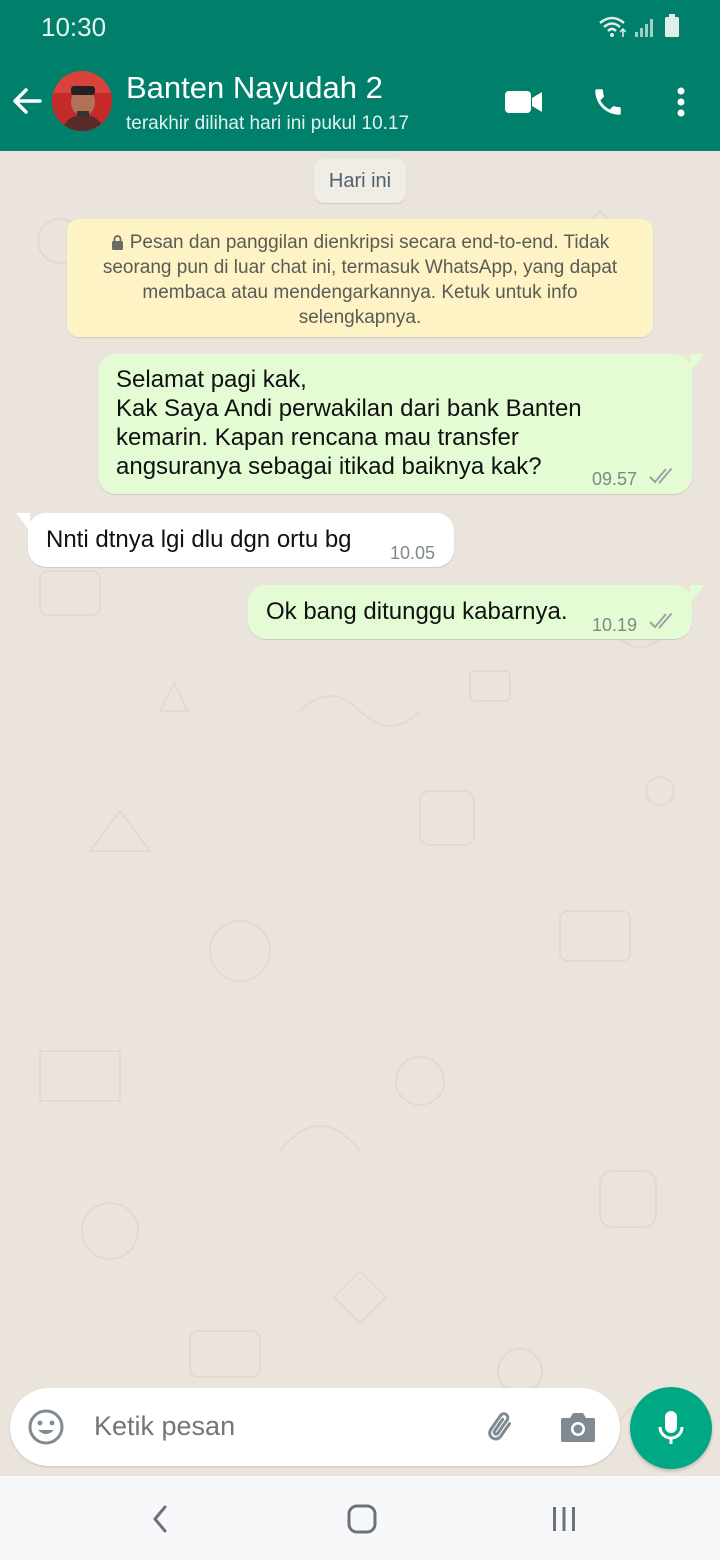  I want to click on video-call-icon, so click(523, 102).